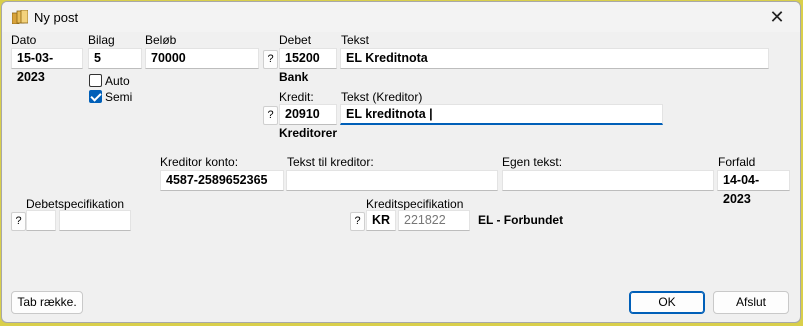 The image size is (803, 326). What do you see at coordinates (357, 221) in the screenshot?
I see `kreditspec-lookup-button: ?` at bounding box center [357, 221].